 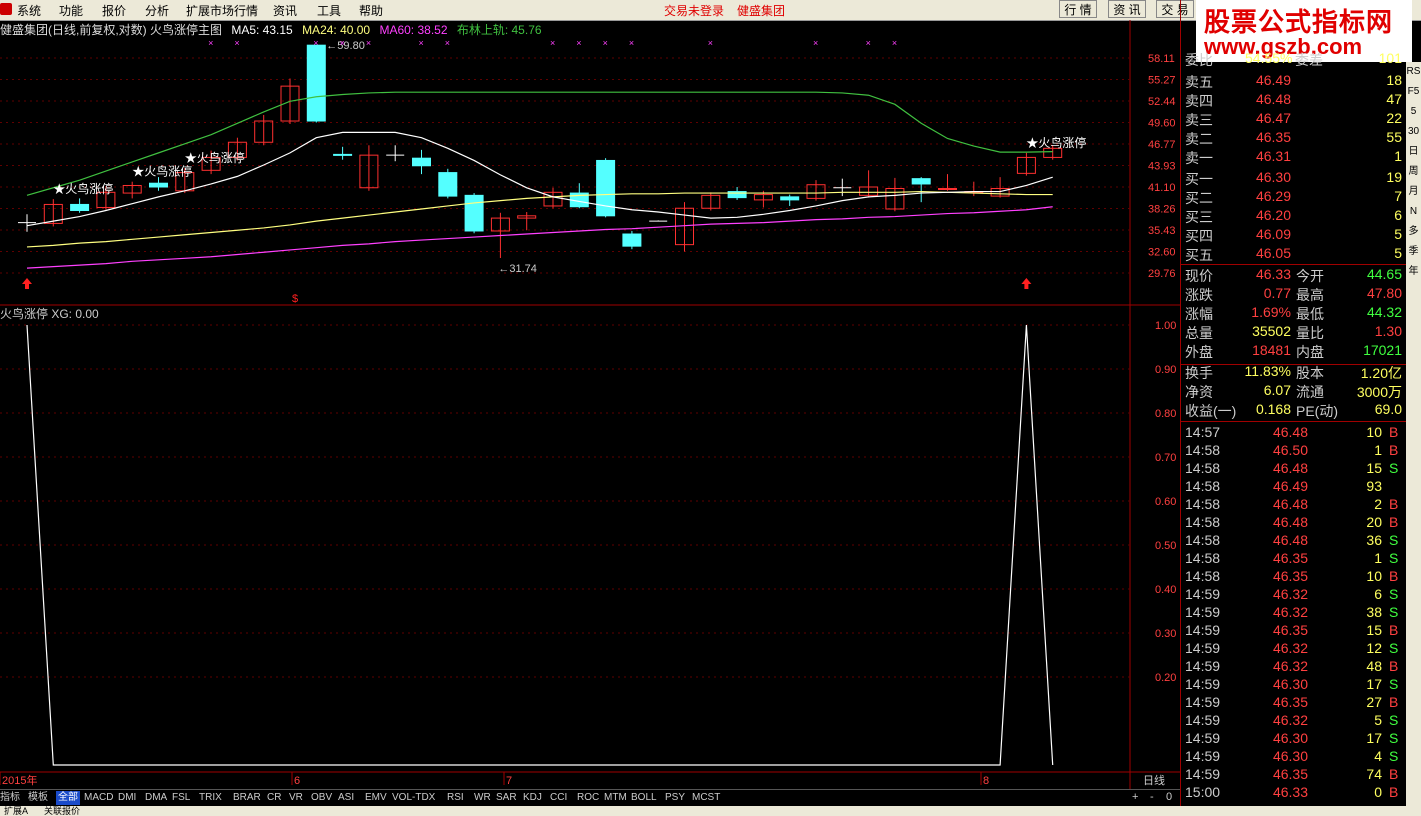 I want to click on panel-border, so click(x=1293, y=264).